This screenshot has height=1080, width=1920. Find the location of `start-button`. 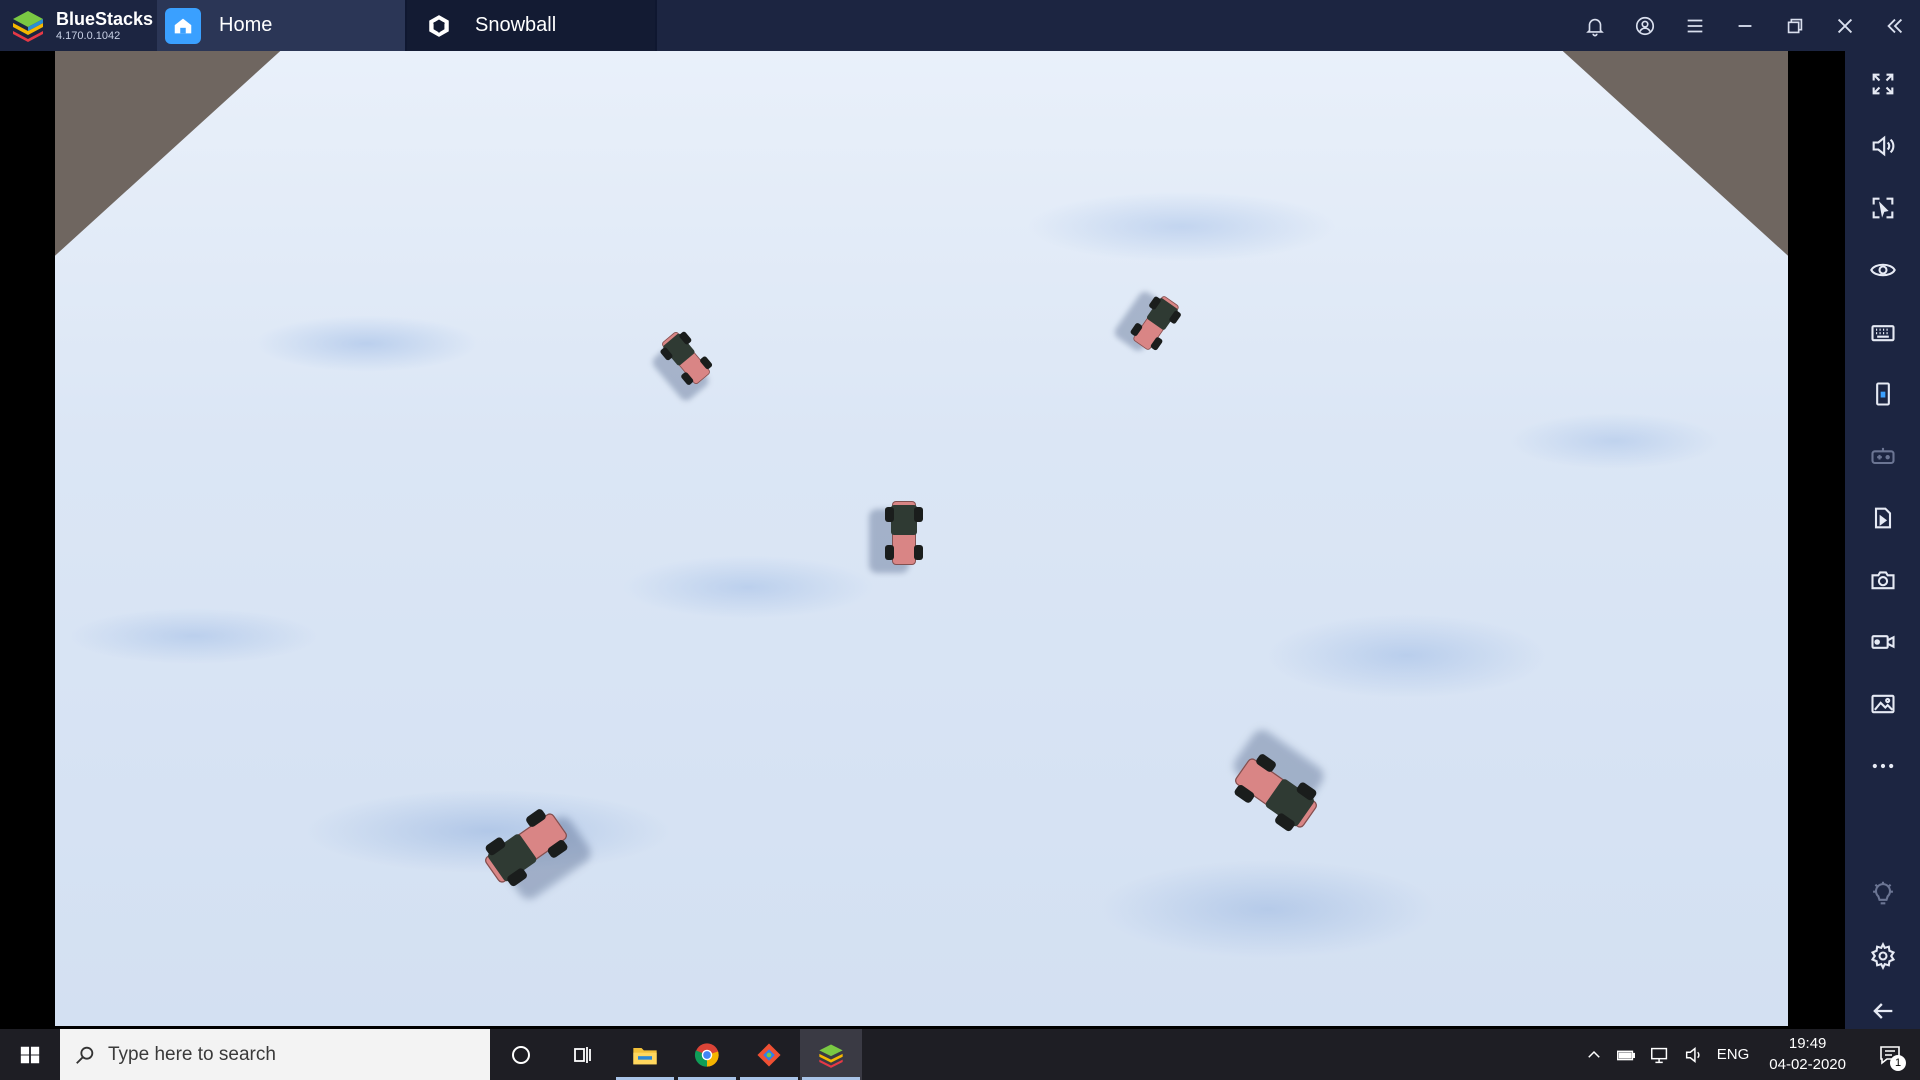

start-button is located at coordinates (30, 1054).